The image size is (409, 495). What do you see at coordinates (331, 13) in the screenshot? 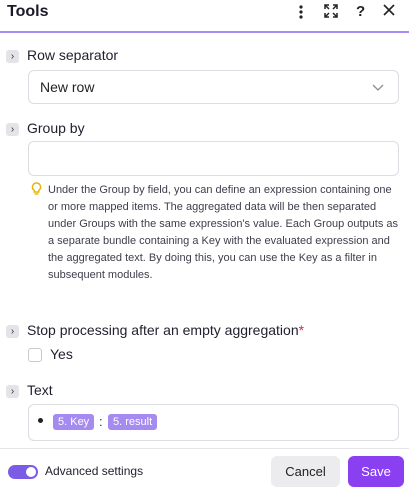
I see `expand-icon` at bounding box center [331, 13].